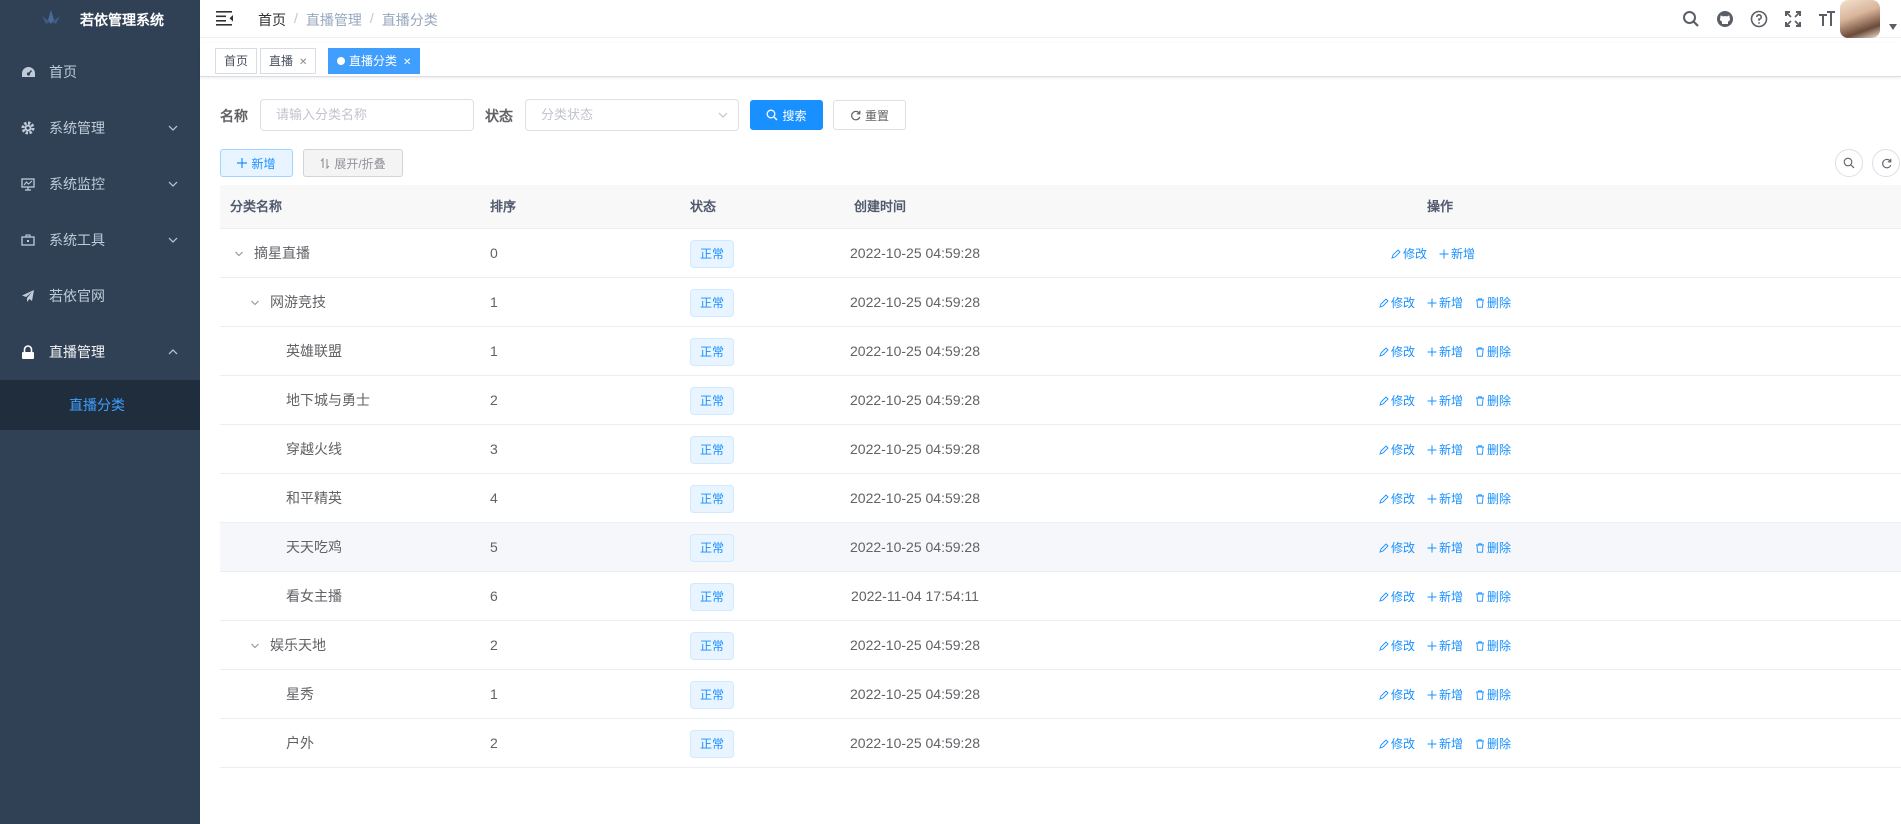 The width and height of the screenshot is (1901, 824). What do you see at coordinates (1433, 253) in the screenshot?
I see `row-actions: 修改 新增` at bounding box center [1433, 253].